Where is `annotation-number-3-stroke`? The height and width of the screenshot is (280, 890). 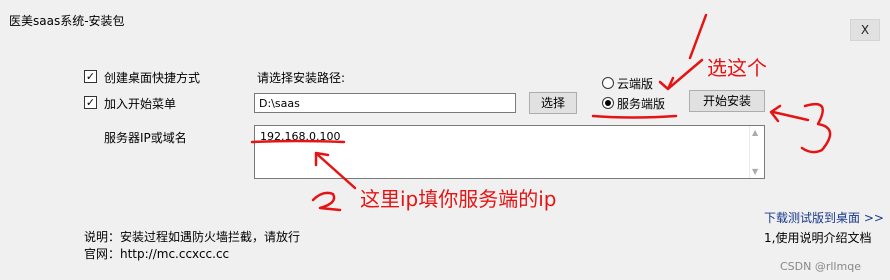
annotation-number-3-stroke is located at coordinates (816, 128).